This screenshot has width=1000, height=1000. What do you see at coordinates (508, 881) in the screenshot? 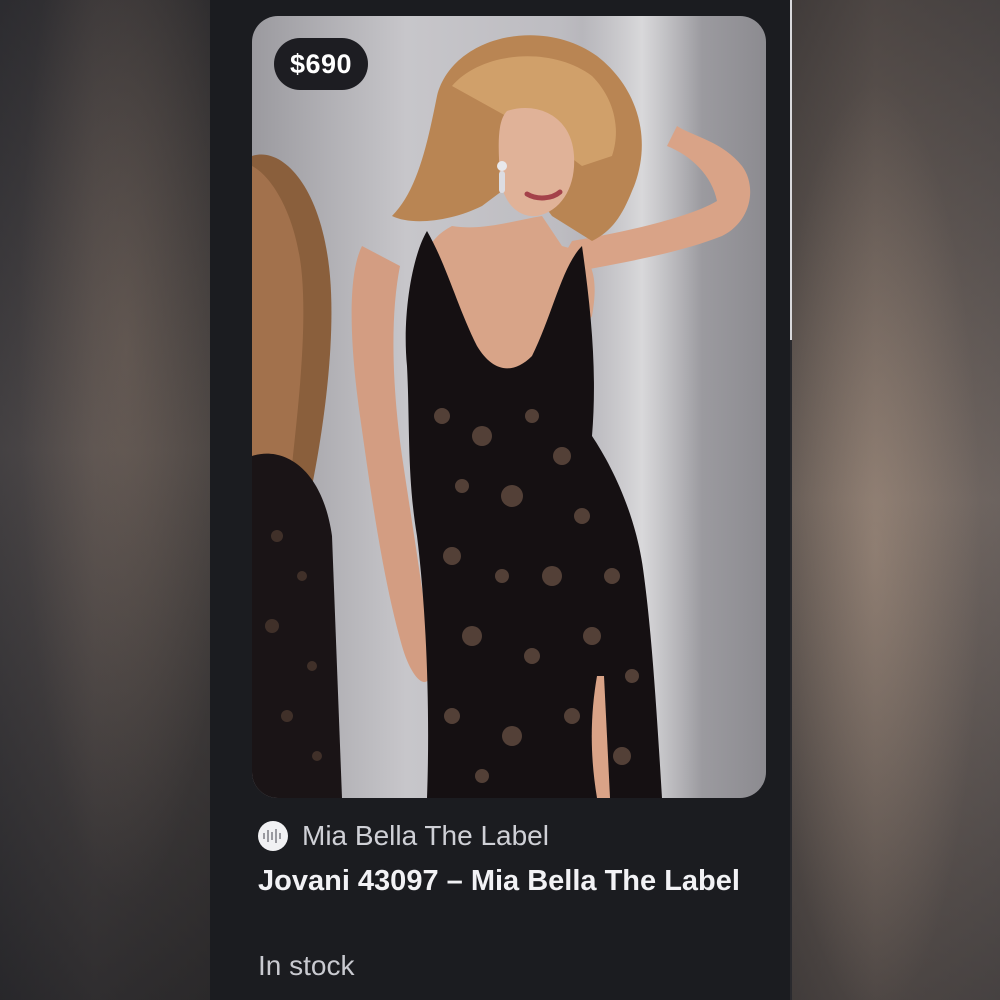
I see `product-title: Jovani 43097 – Mia Bella The Label` at bounding box center [508, 881].